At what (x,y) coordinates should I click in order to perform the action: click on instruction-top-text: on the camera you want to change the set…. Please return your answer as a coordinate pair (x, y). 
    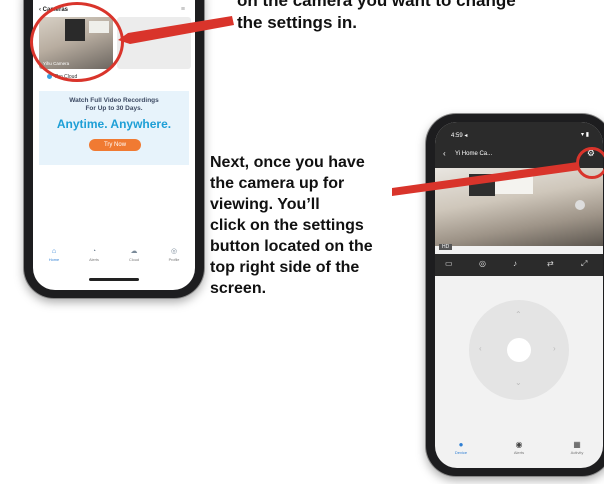
    Looking at the image, I should click on (376, 16).